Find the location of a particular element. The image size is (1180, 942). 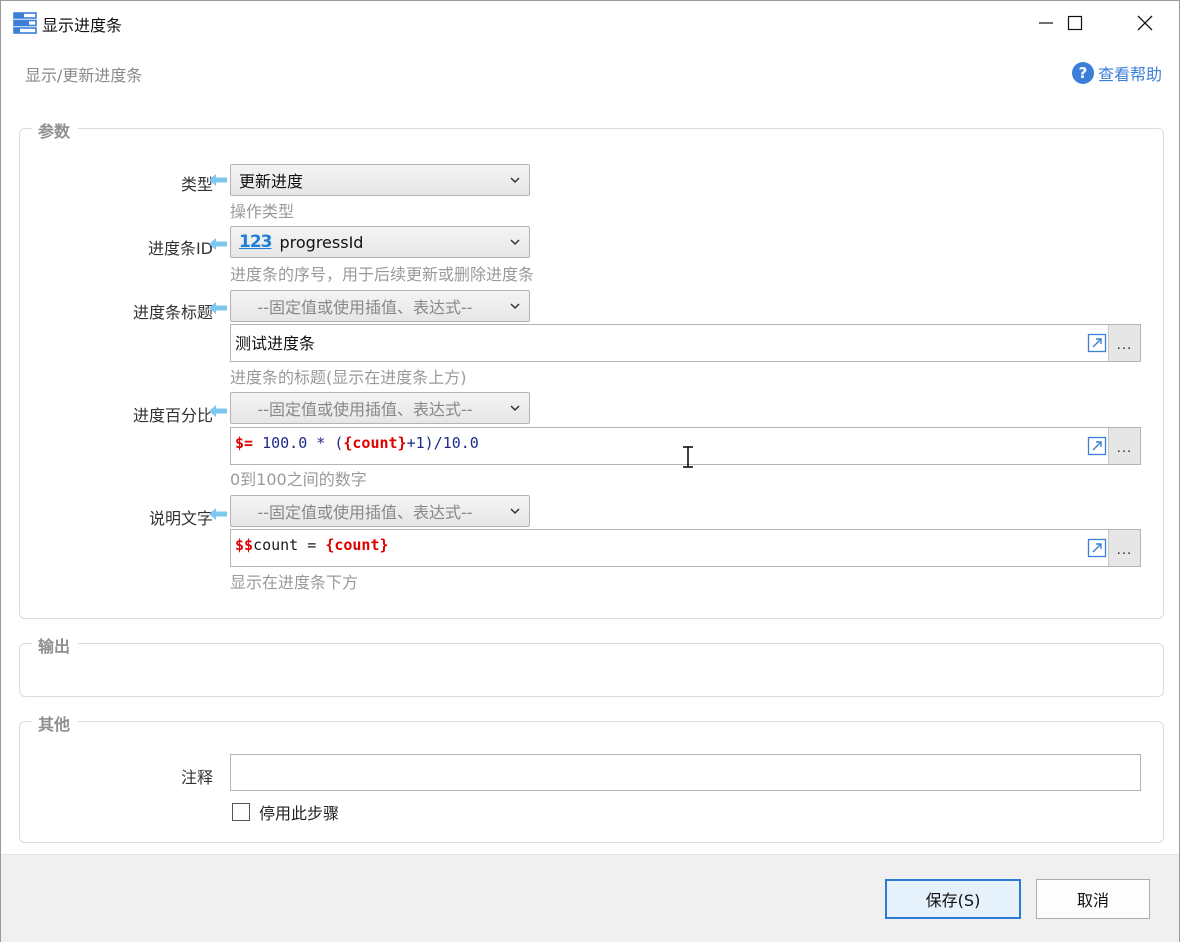

disable-step-checkbox-row: 停用此步骤 is located at coordinates (285, 812).